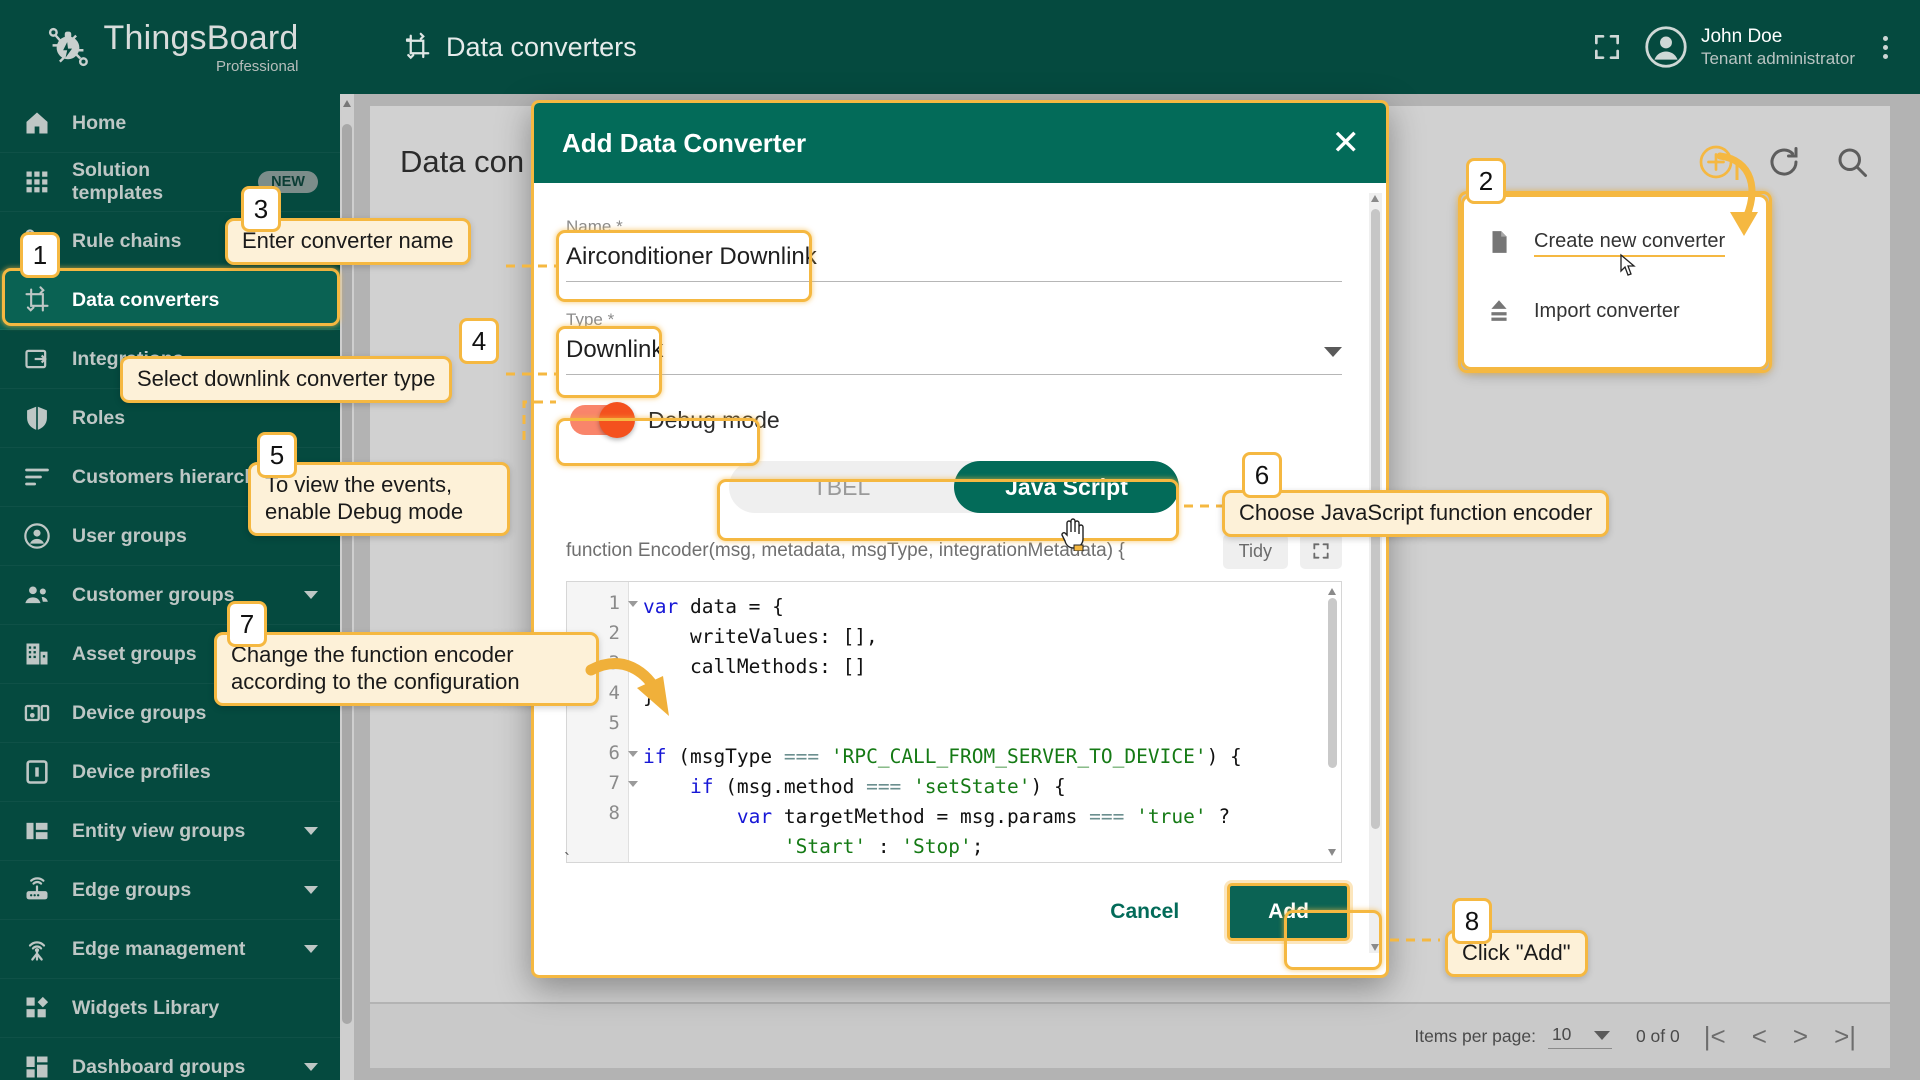 The height and width of the screenshot is (1080, 1920). I want to click on sidebar-item-customer-groups: Customer groups, so click(170, 595).